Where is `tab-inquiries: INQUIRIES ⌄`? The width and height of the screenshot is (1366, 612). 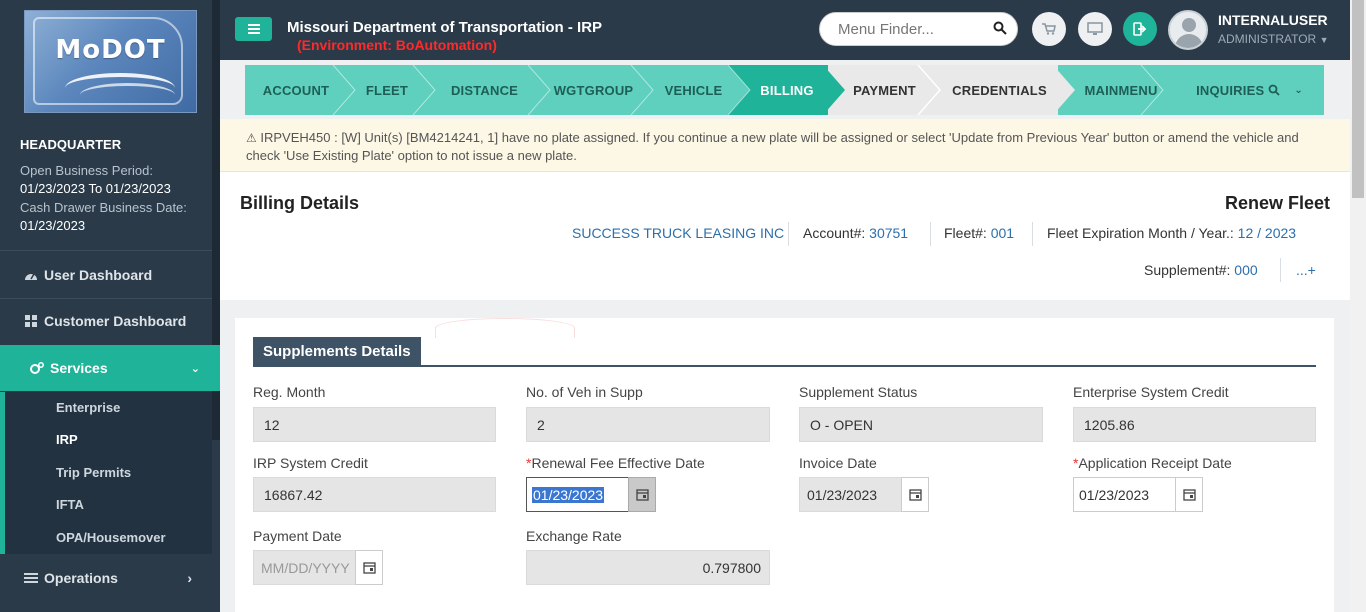
tab-inquiries: INQUIRIES ⌄ is located at coordinates (1249, 90).